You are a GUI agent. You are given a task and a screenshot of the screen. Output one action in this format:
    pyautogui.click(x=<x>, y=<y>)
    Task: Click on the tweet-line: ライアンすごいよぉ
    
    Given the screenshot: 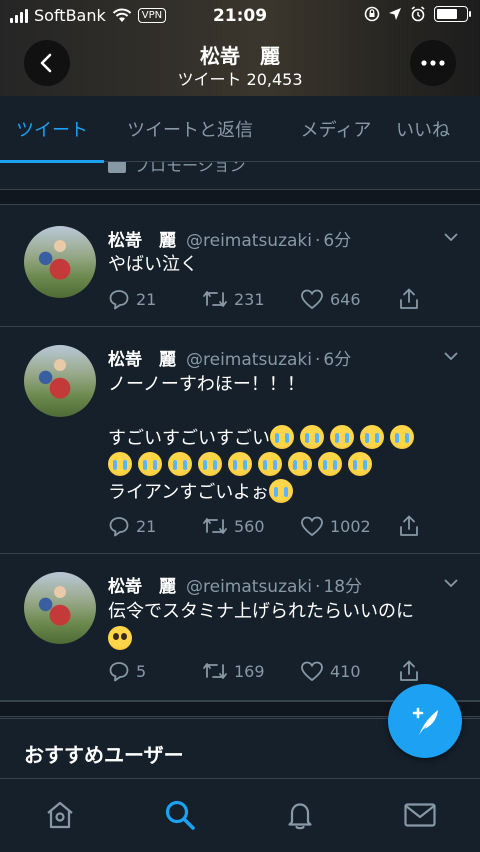 What is the action you would take?
    pyautogui.click(x=283, y=492)
    